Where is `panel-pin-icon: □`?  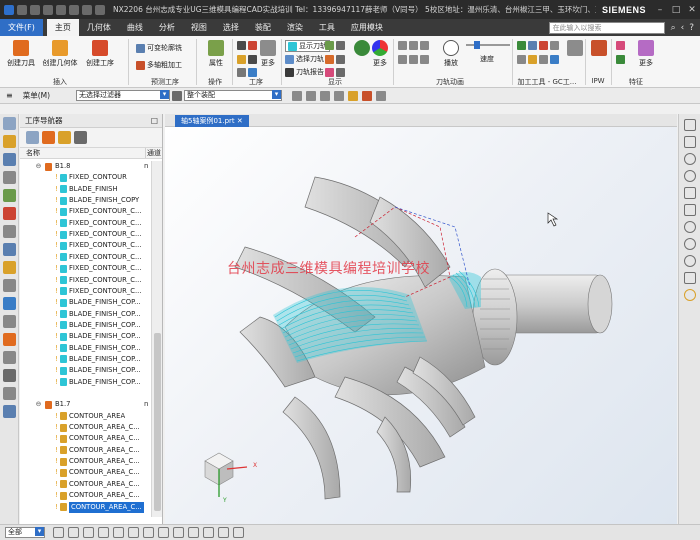 panel-pin-icon: □ is located at coordinates (154, 121).